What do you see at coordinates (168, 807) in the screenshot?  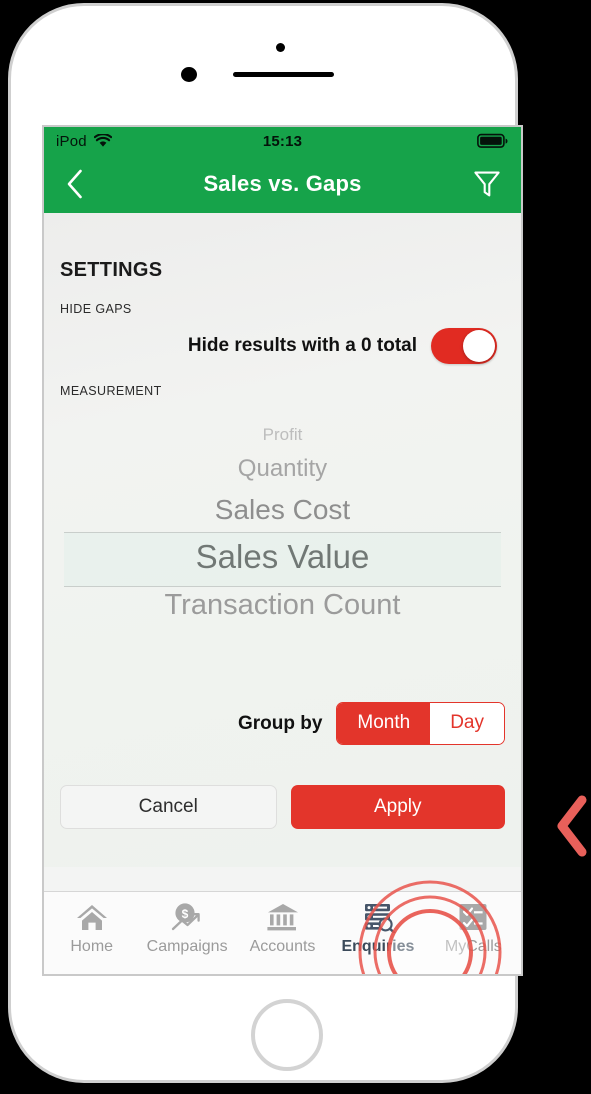 I see `cancel-button: Cancel` at bounding box center [168, 807].